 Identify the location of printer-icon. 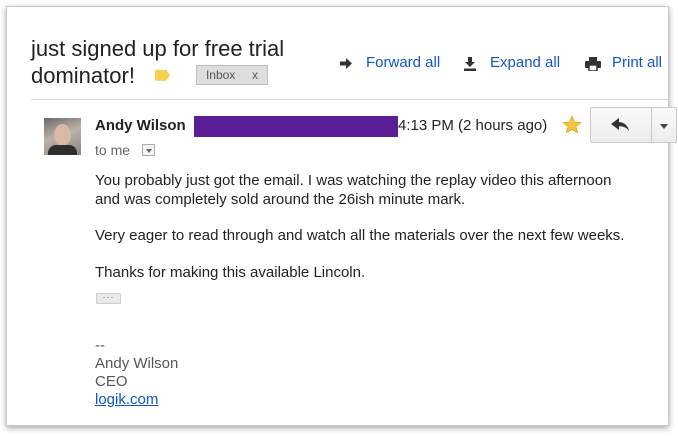
(593, 64).